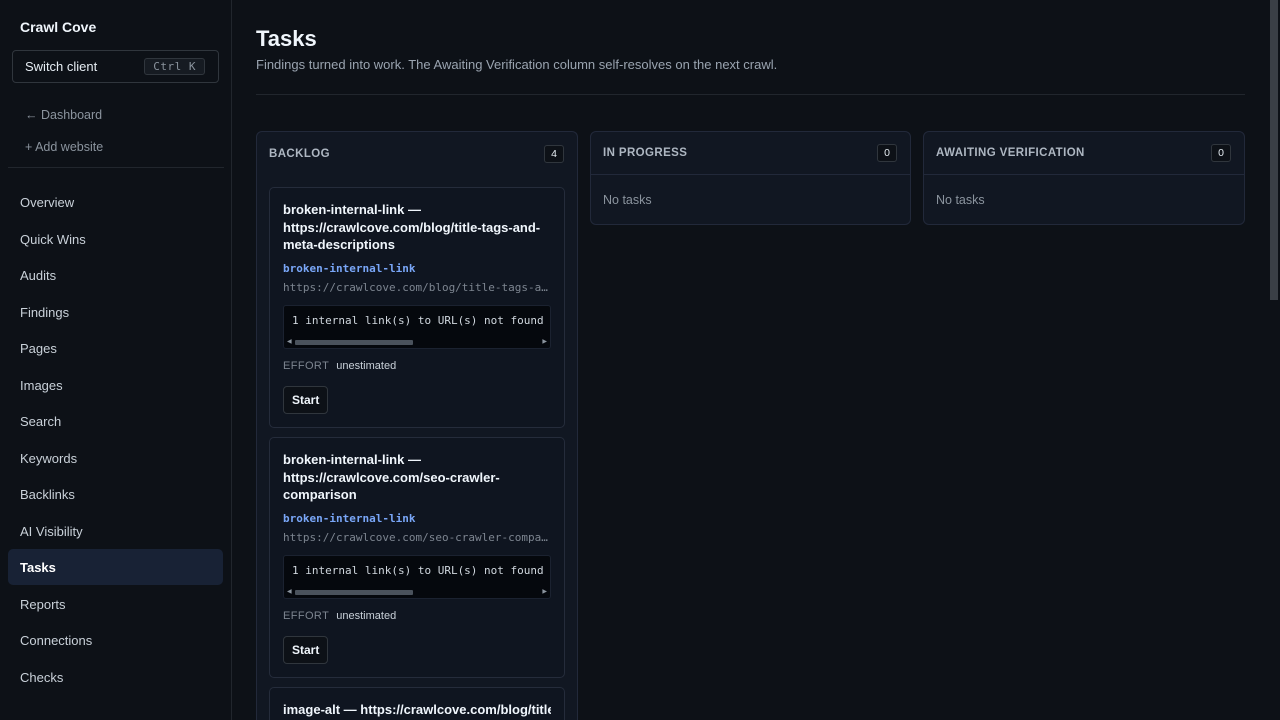 This screenshot has height=720, width=1280. What do you see at coordinates (299, 153) in the screenshot?
I see `column-title: BACKLOG` at bounding box center [299, 153].